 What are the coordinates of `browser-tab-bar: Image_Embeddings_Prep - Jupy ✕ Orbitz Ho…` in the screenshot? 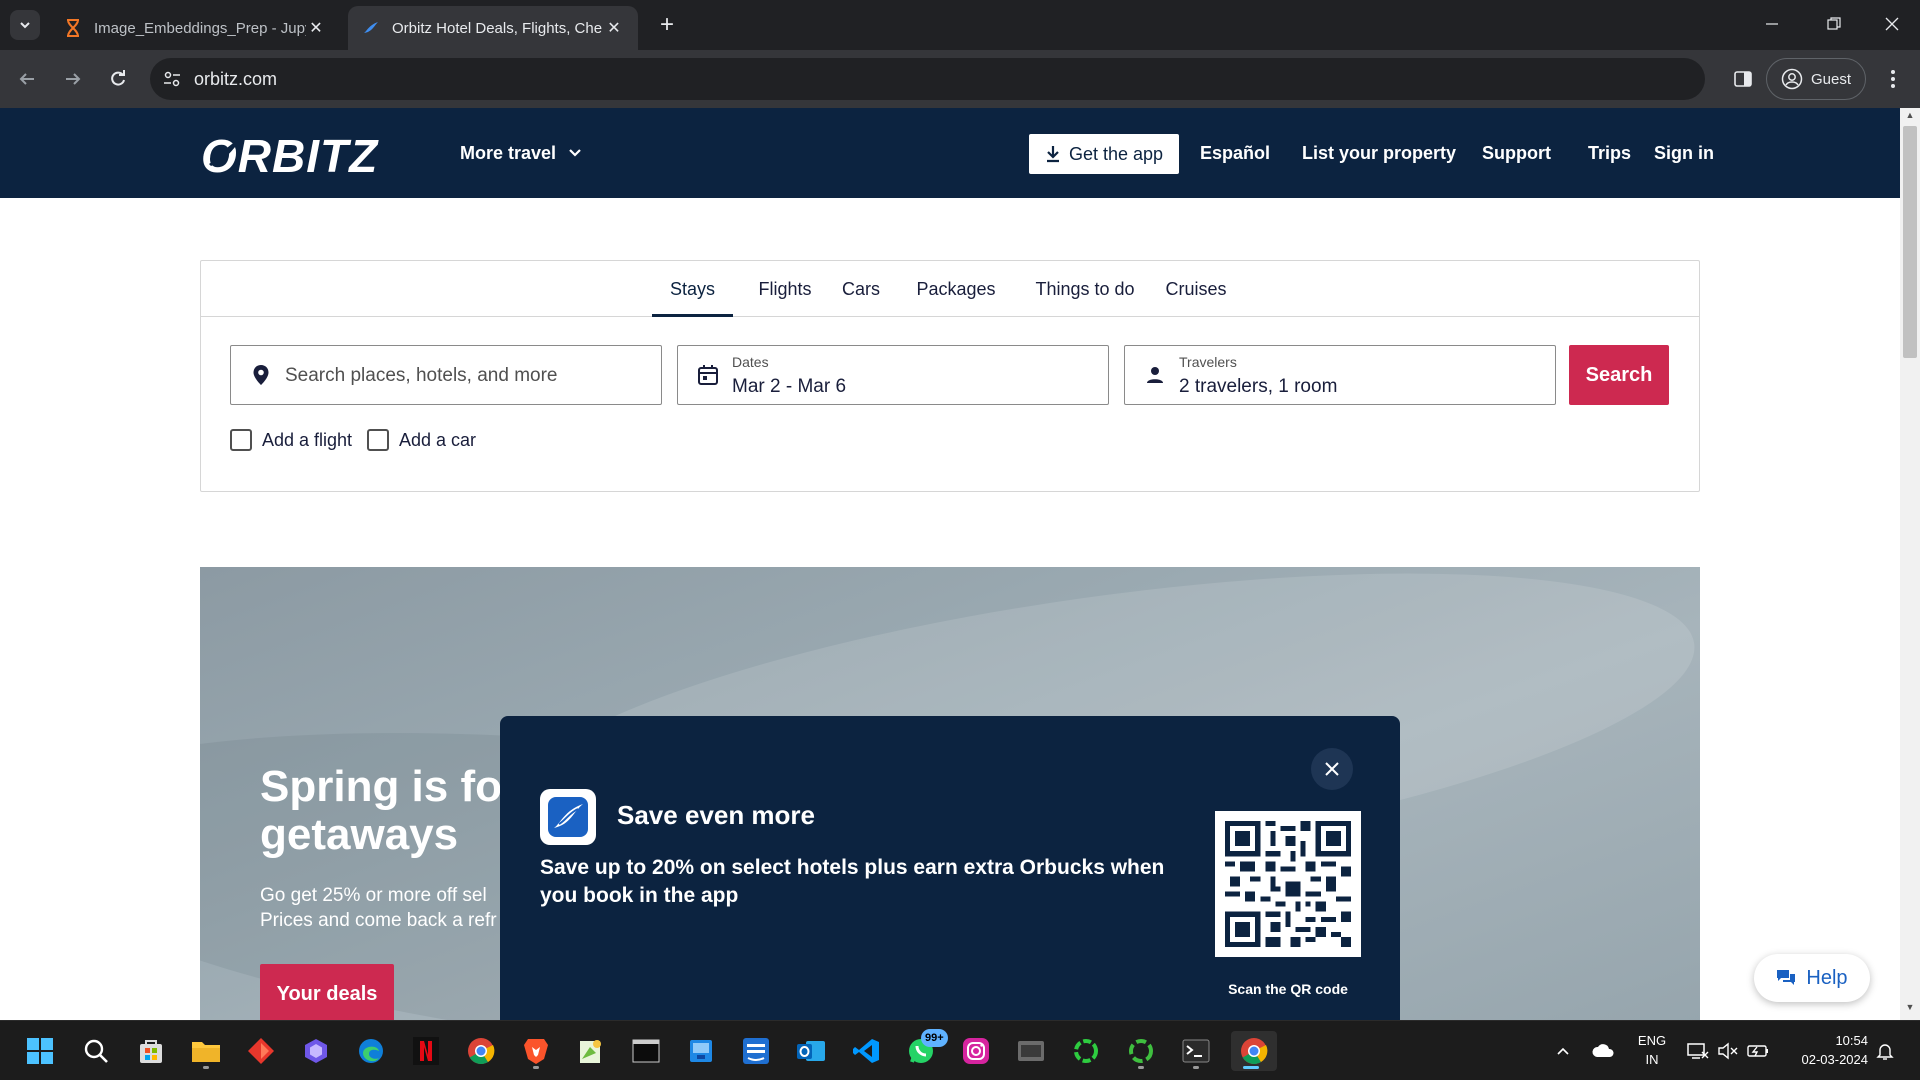 It's located at (960, 25).